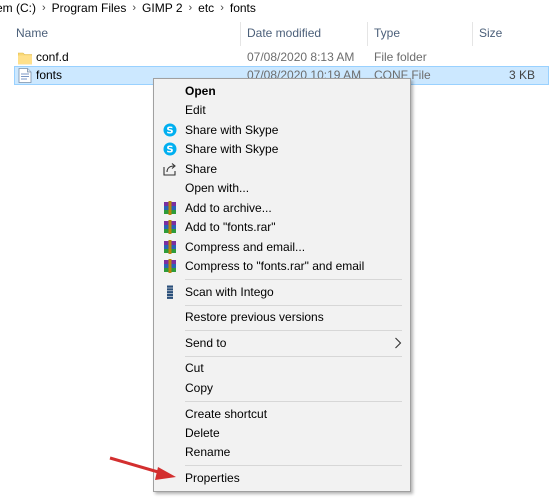  Describe the element at coordinates (230, 227) in the screenshot. I see `menu-label: Add to "fonts.rar"` at that location.